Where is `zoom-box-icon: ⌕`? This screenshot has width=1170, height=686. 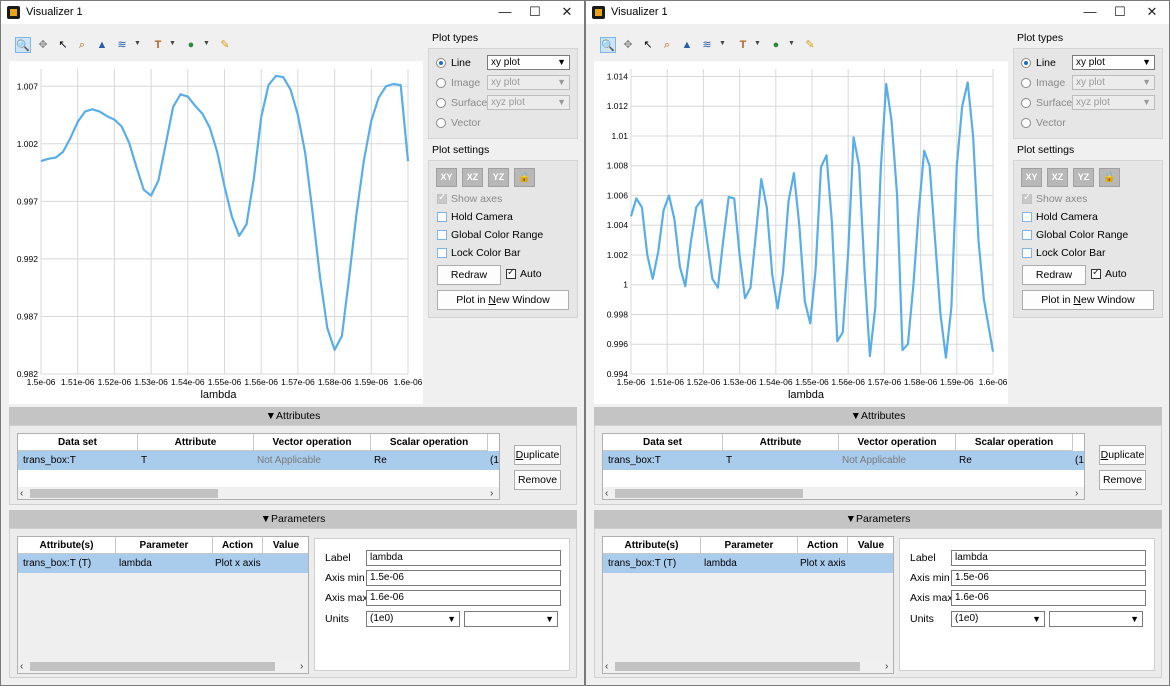
zoom-box-icon: ⌕ is located at coordinates (667, 45).